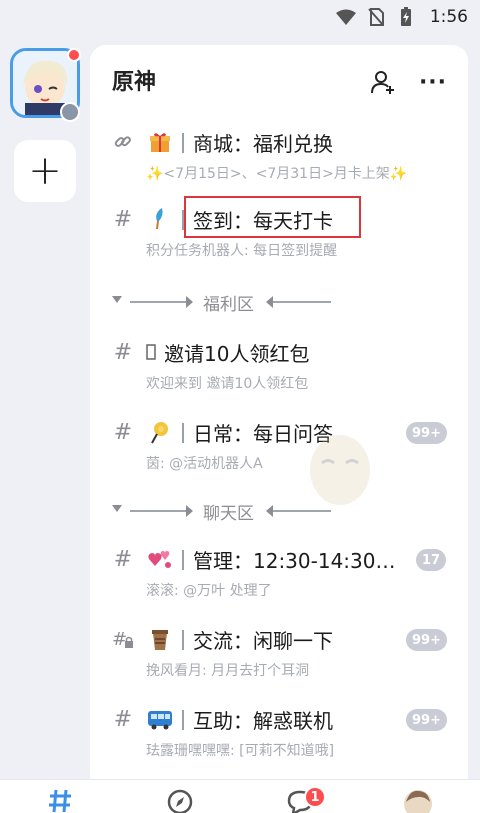  Describe the element at coordinates (263, 144) in the screenshot. I see `channel-name: 商城：福利兑换` at that location.